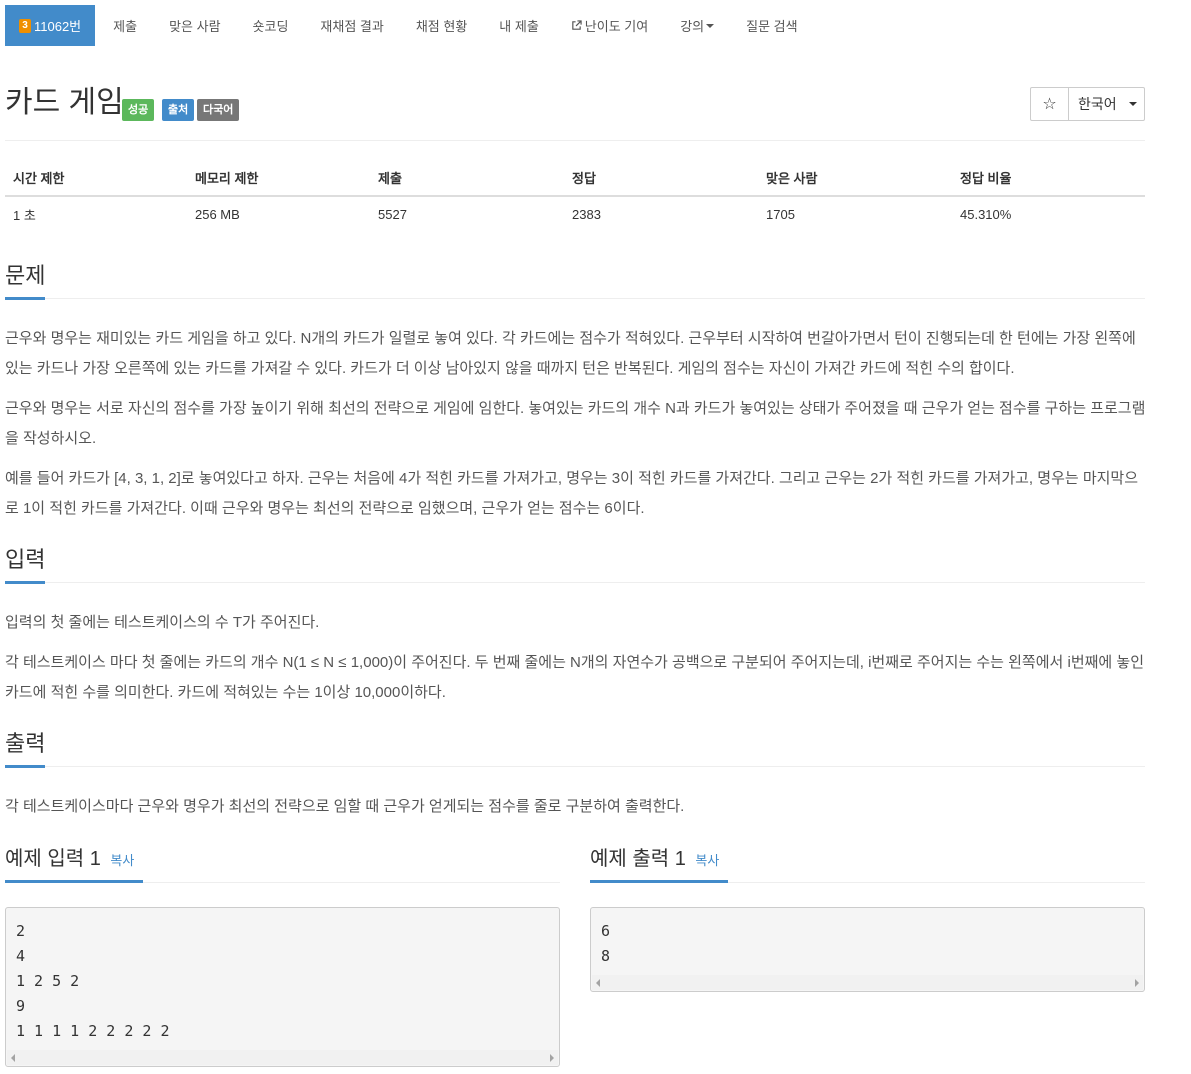  I want to click on source-badge: 출처, so click(178, 110).